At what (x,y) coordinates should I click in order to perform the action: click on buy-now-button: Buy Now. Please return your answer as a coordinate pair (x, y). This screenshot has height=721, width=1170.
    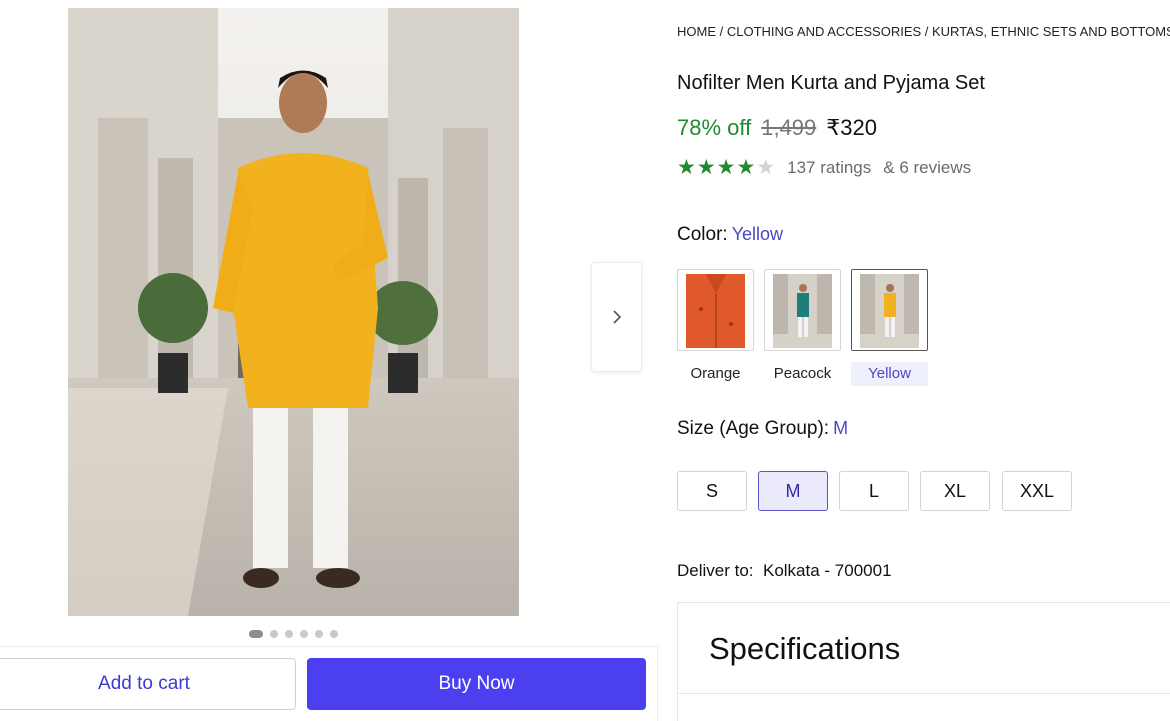
    Looking at the image, I should click on (476, 684).